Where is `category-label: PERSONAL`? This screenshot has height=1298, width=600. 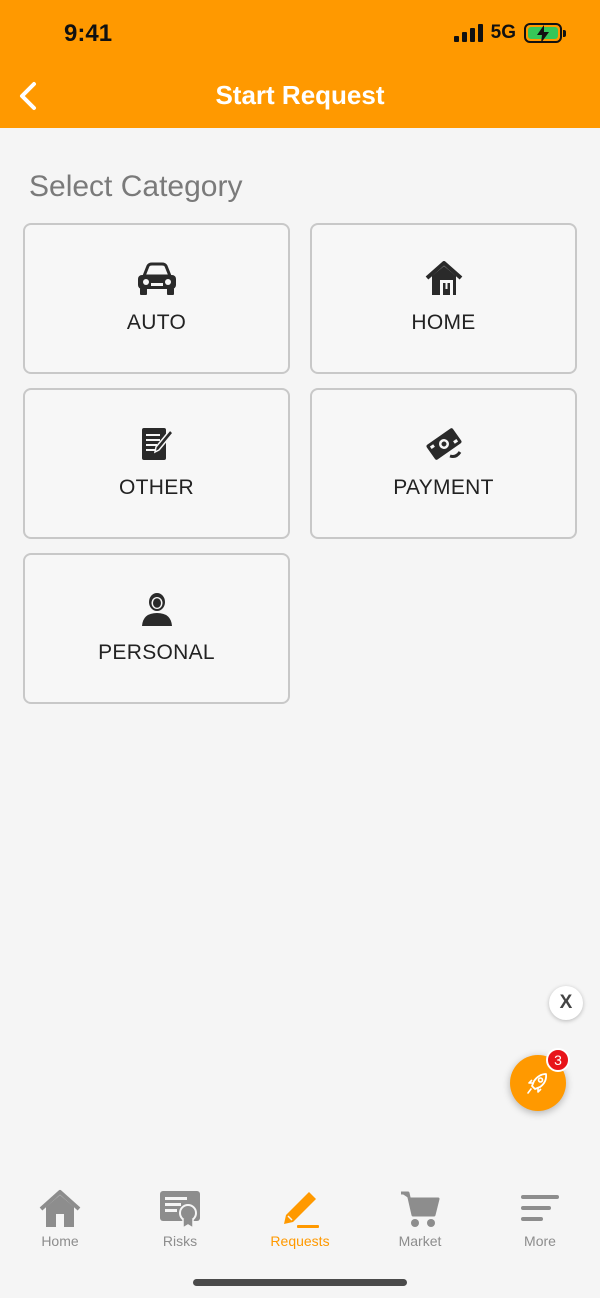 category-label: PERSONAL is located at coordinates (156, 652).